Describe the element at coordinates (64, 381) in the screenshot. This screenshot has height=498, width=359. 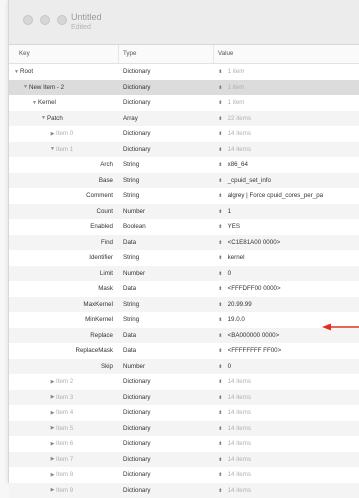
I see `key-cell: ▶Item 2` at that location.